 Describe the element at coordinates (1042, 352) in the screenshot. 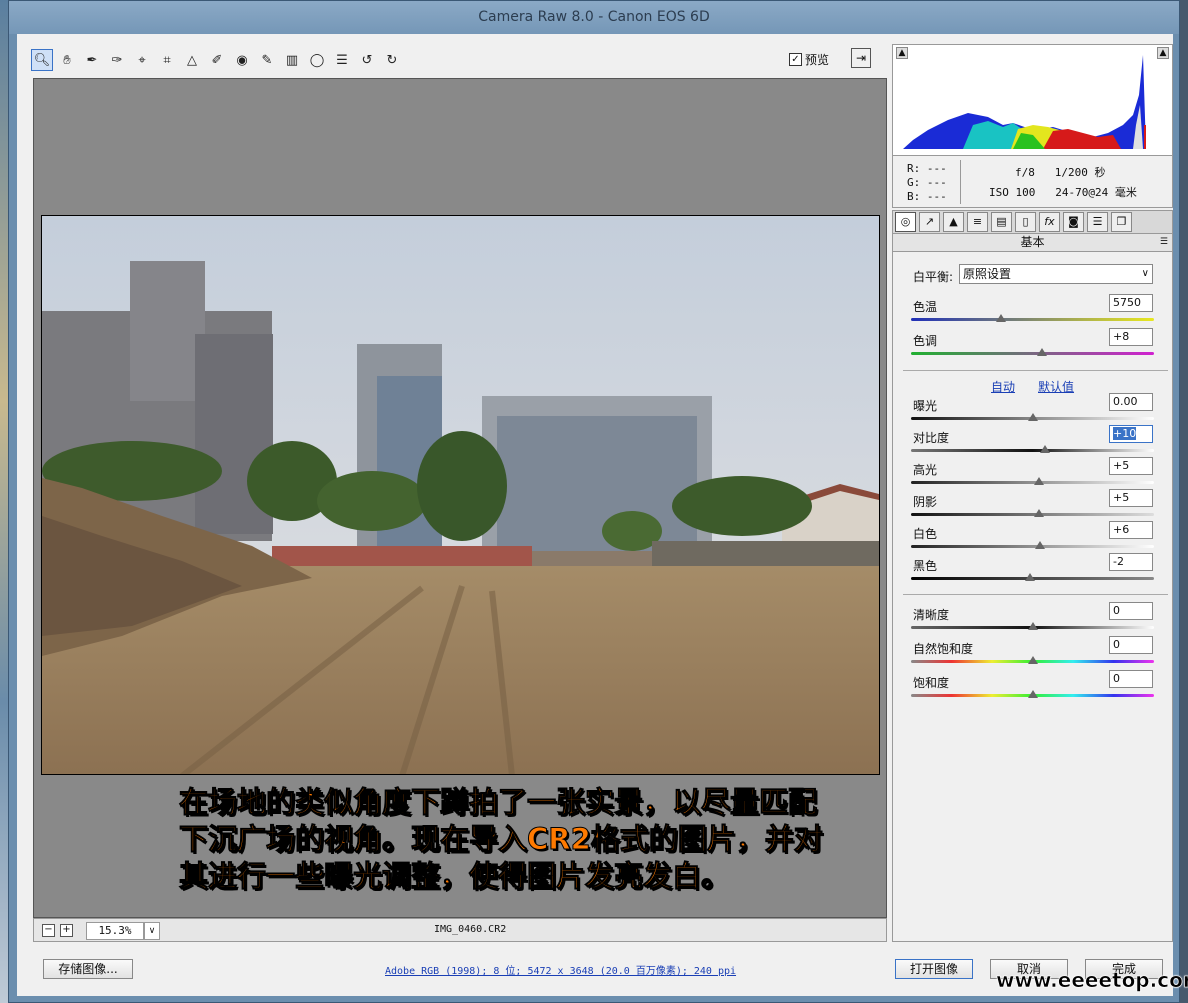

I see `tint-slider-thumb` at that location.